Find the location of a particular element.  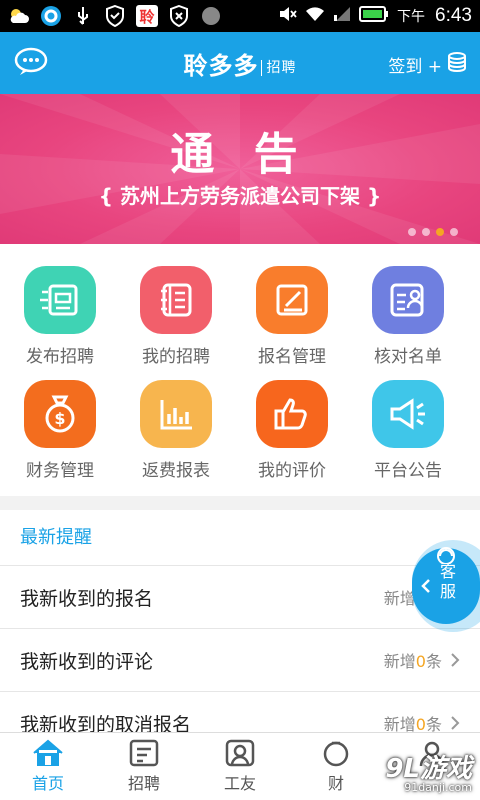

count-suffix: 条 is located at coordinates (433, 661).